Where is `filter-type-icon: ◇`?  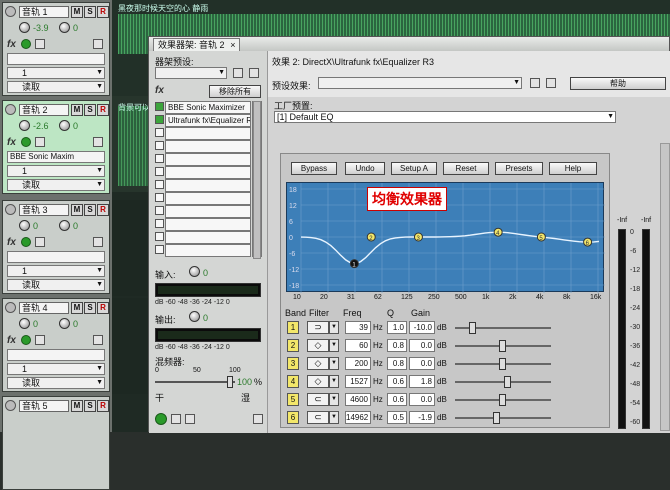
filter-type-icon: ◇ is located at coordinates (318, 345).